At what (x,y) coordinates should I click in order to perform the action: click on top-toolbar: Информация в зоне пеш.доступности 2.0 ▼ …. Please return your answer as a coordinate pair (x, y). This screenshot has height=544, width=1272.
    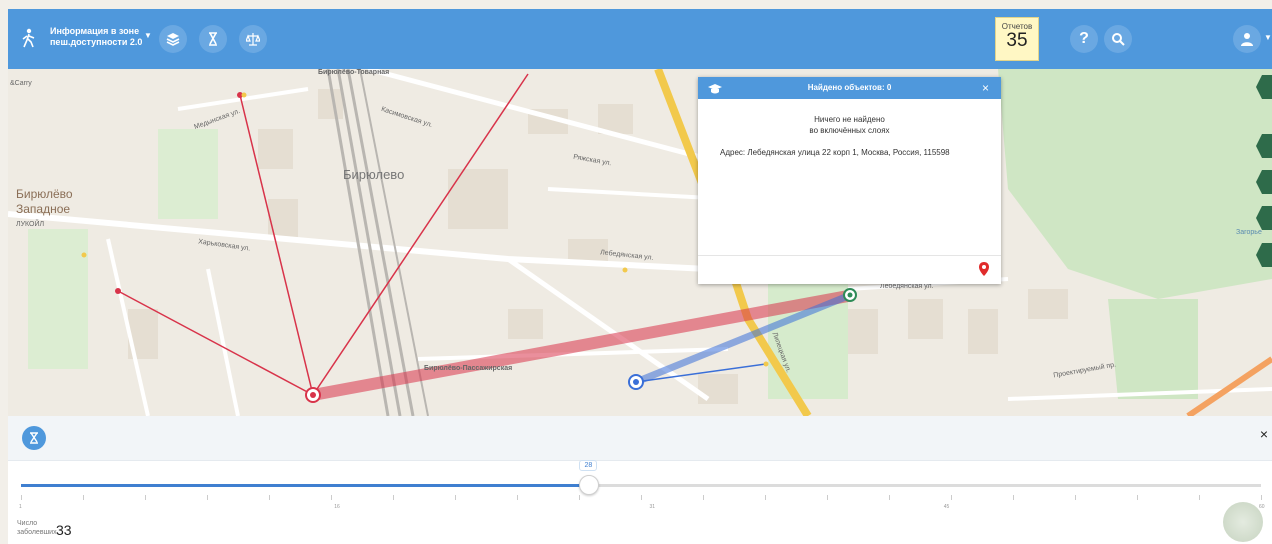
    Looking at the image, I should click on (640, 39).